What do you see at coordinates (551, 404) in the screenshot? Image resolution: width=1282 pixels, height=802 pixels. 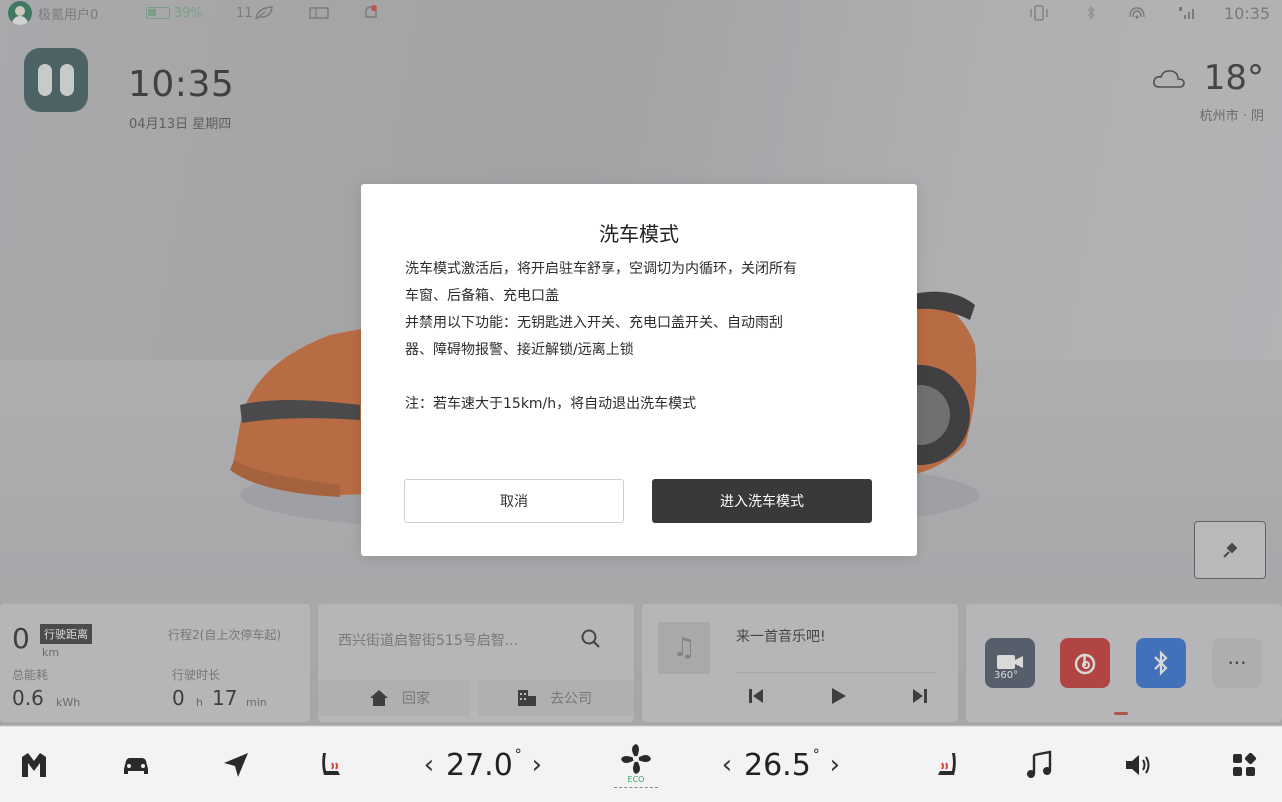 I see `dialog-note: 注：若车速大于15km/h，将自动退出洗车模式` at bounding box center [551, 404].